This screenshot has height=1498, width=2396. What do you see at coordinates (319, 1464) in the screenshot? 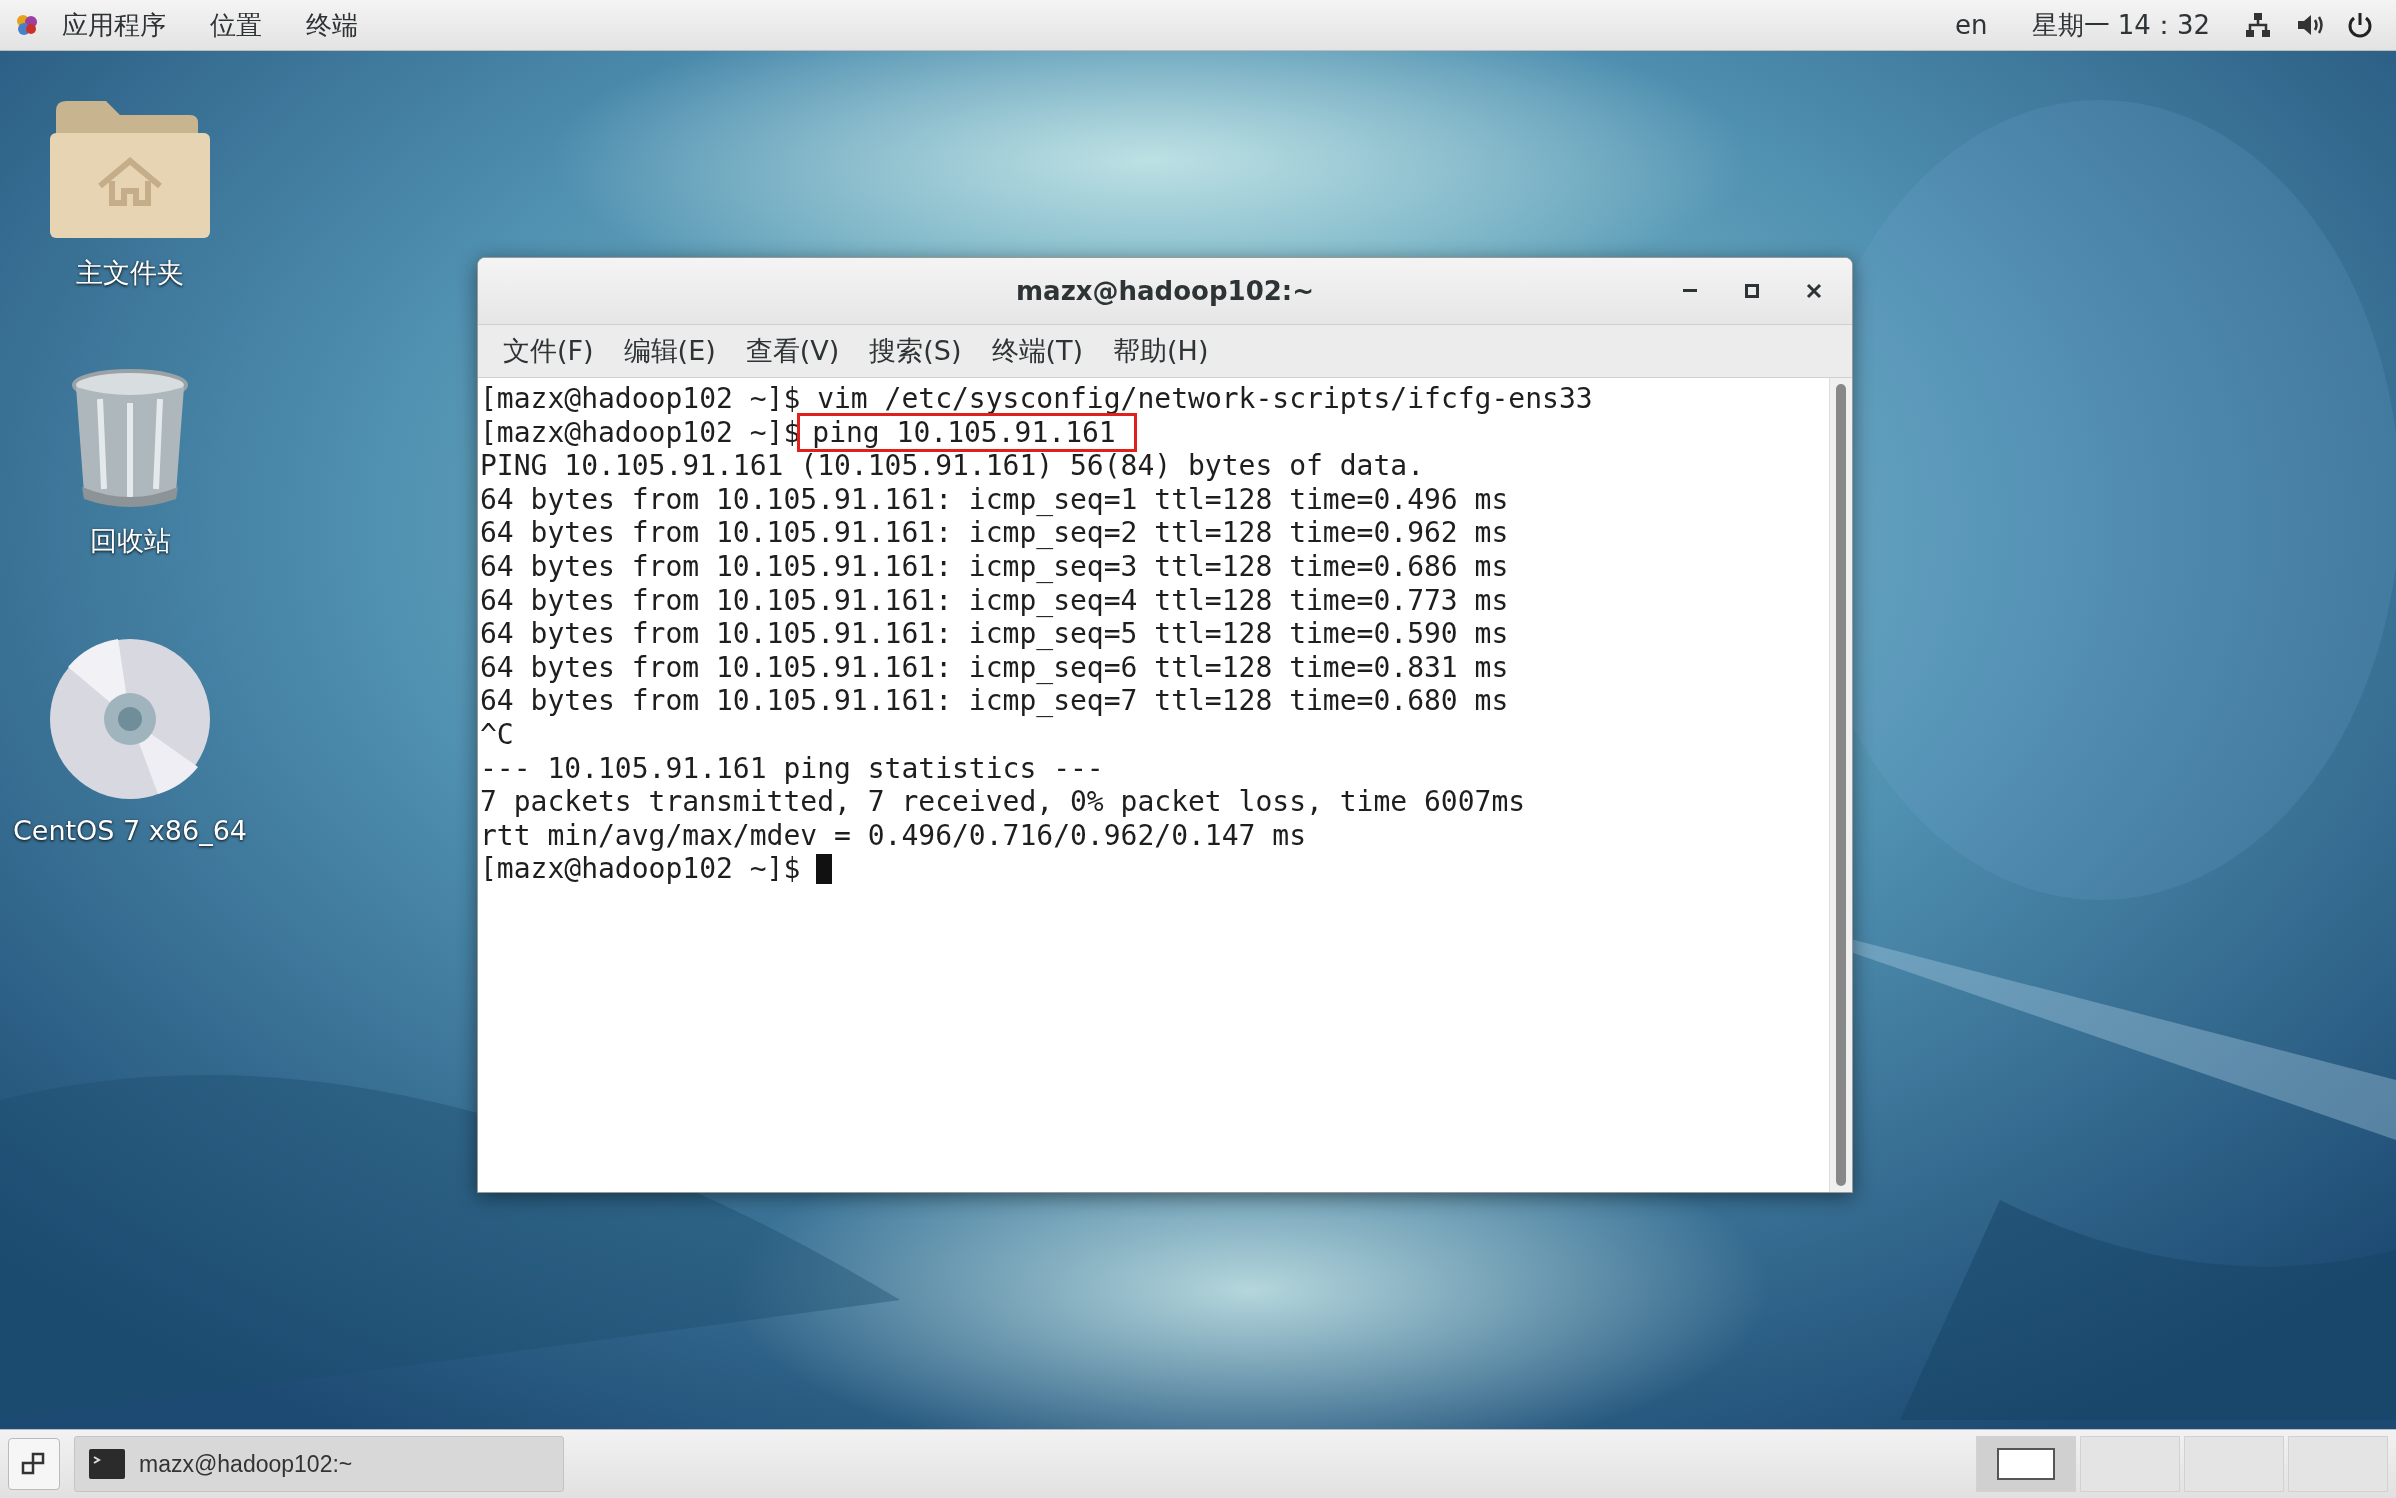
I see `taskbar-window-button: mazx@hadoop102:~` at bounding box center [319, 1464].